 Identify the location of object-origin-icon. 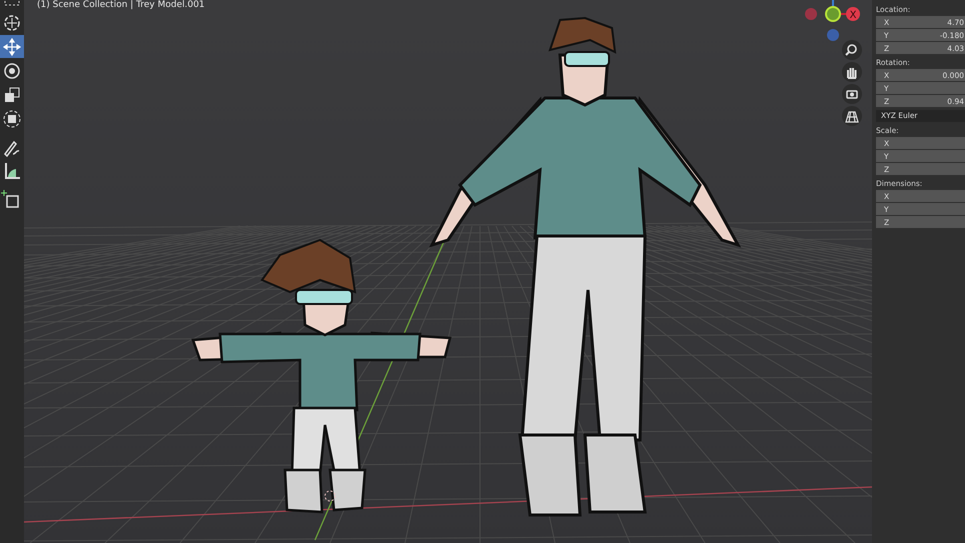
(330, 496).